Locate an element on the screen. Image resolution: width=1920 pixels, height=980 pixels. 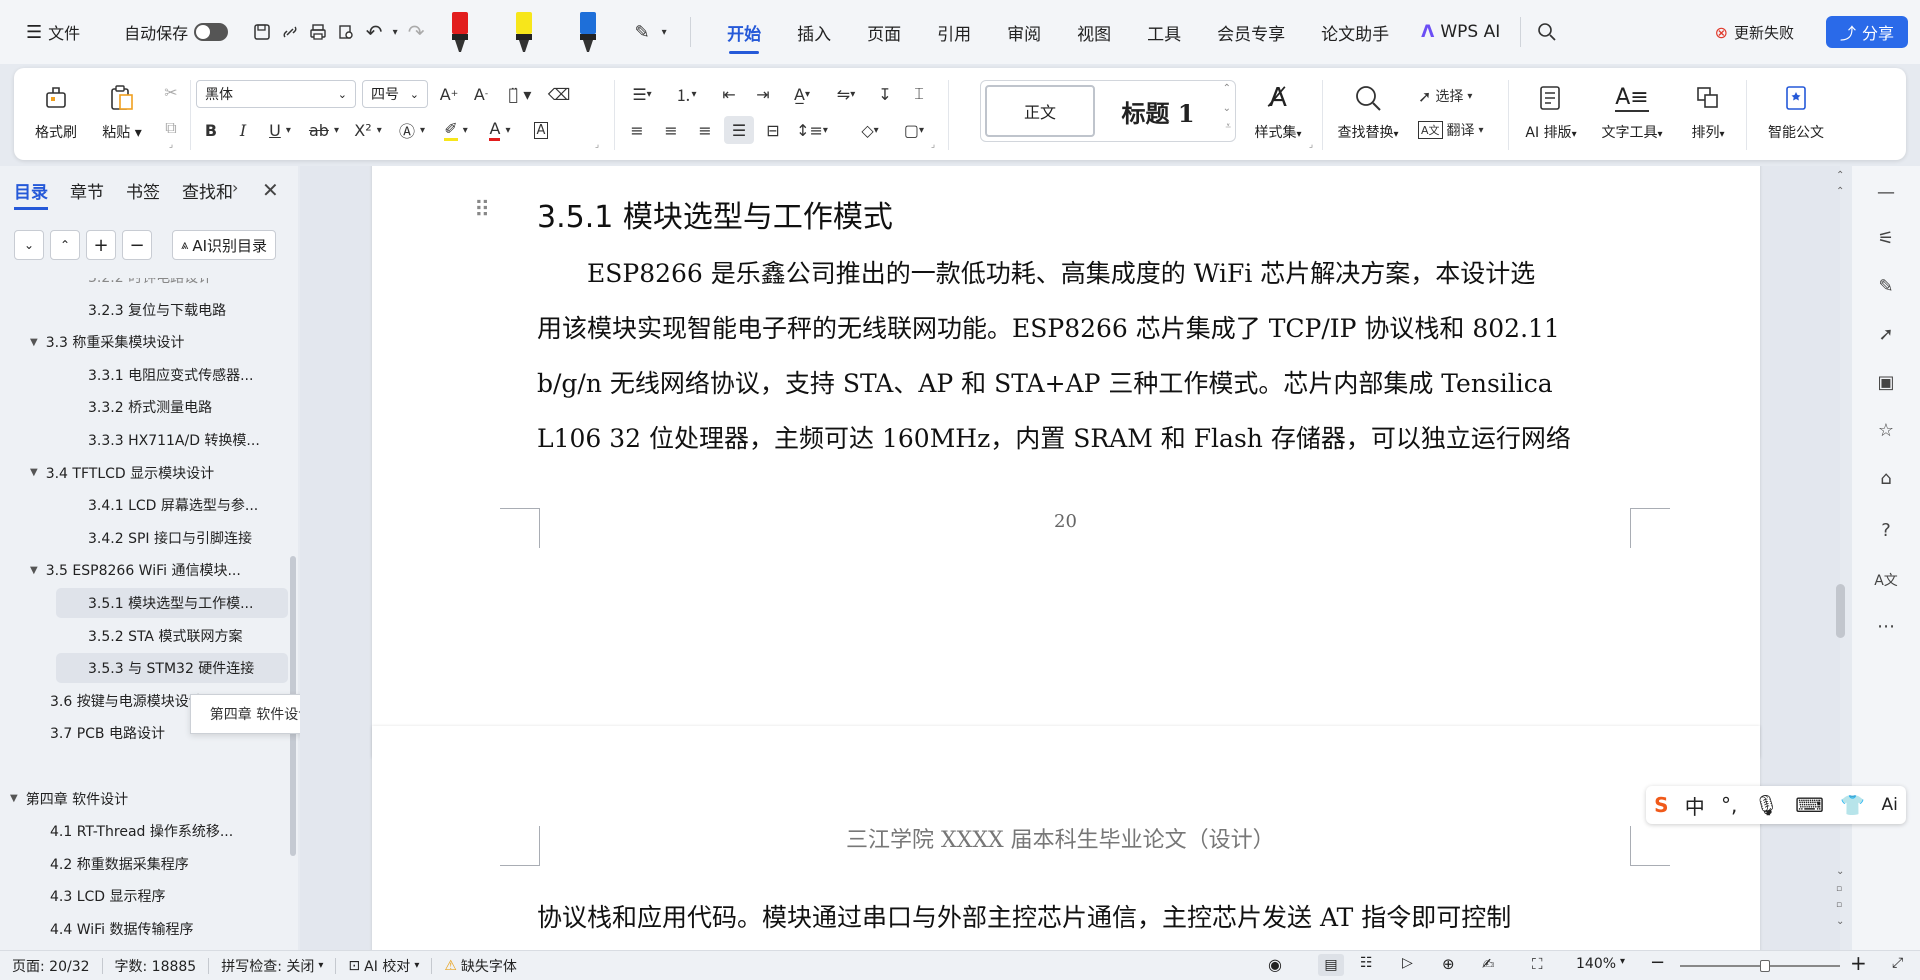
collapse-sidebar-icon: — is located at coordinates (1886, 192).